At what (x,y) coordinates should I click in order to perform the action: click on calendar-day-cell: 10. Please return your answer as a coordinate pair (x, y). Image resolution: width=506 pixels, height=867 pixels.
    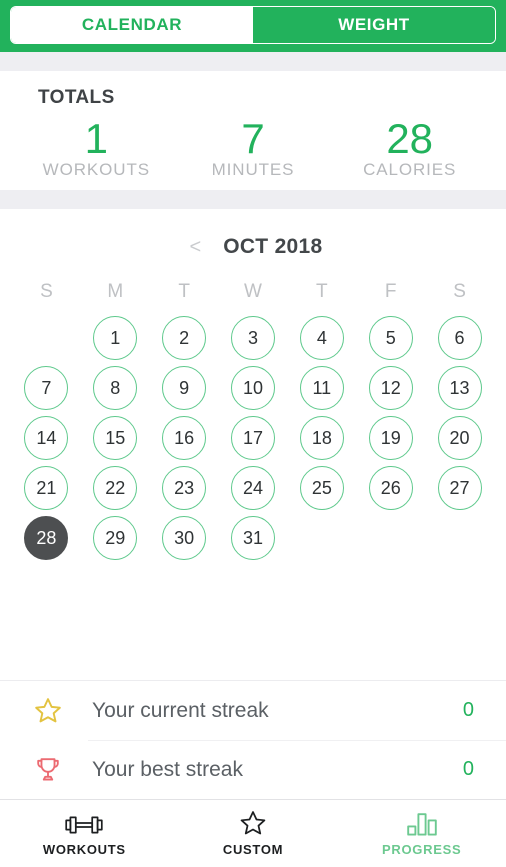
    Looking at the image, I should click on (253, 388).